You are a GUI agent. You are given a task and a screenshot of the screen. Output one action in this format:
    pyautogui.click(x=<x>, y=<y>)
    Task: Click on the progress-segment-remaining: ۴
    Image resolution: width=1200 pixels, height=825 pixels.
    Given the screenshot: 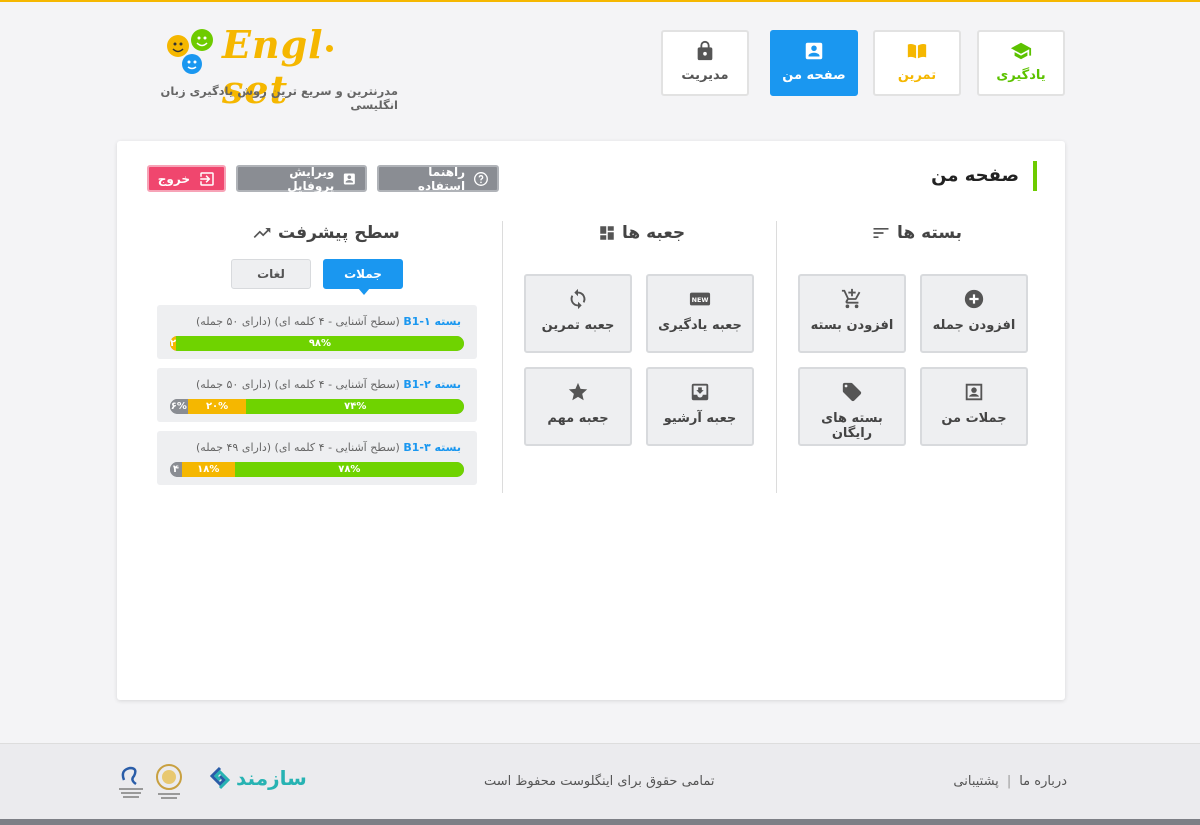 What is the action you would take?
    pyautogui.click(x=176, y=469)
    